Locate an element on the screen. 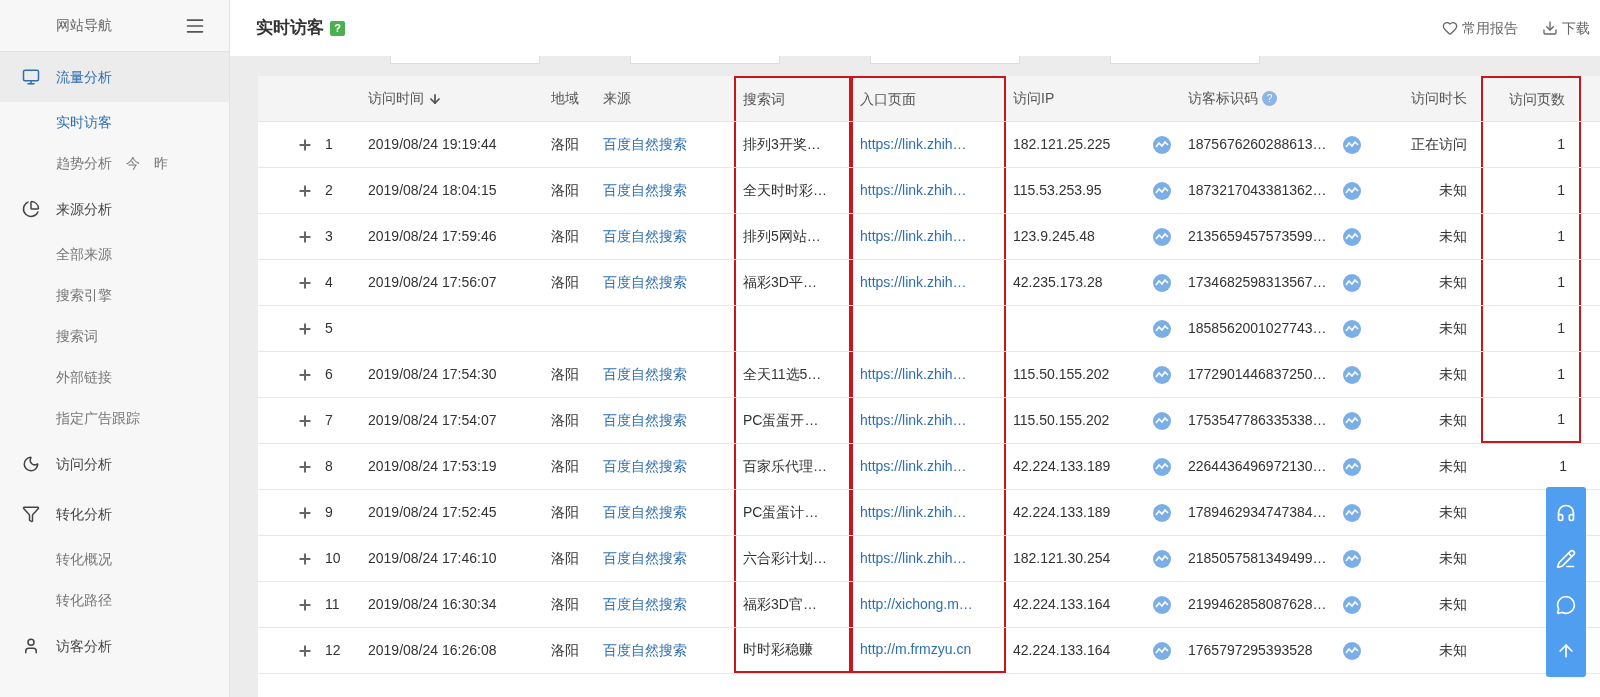  column-header: 搜索词 is located at coordinates (764, 99).